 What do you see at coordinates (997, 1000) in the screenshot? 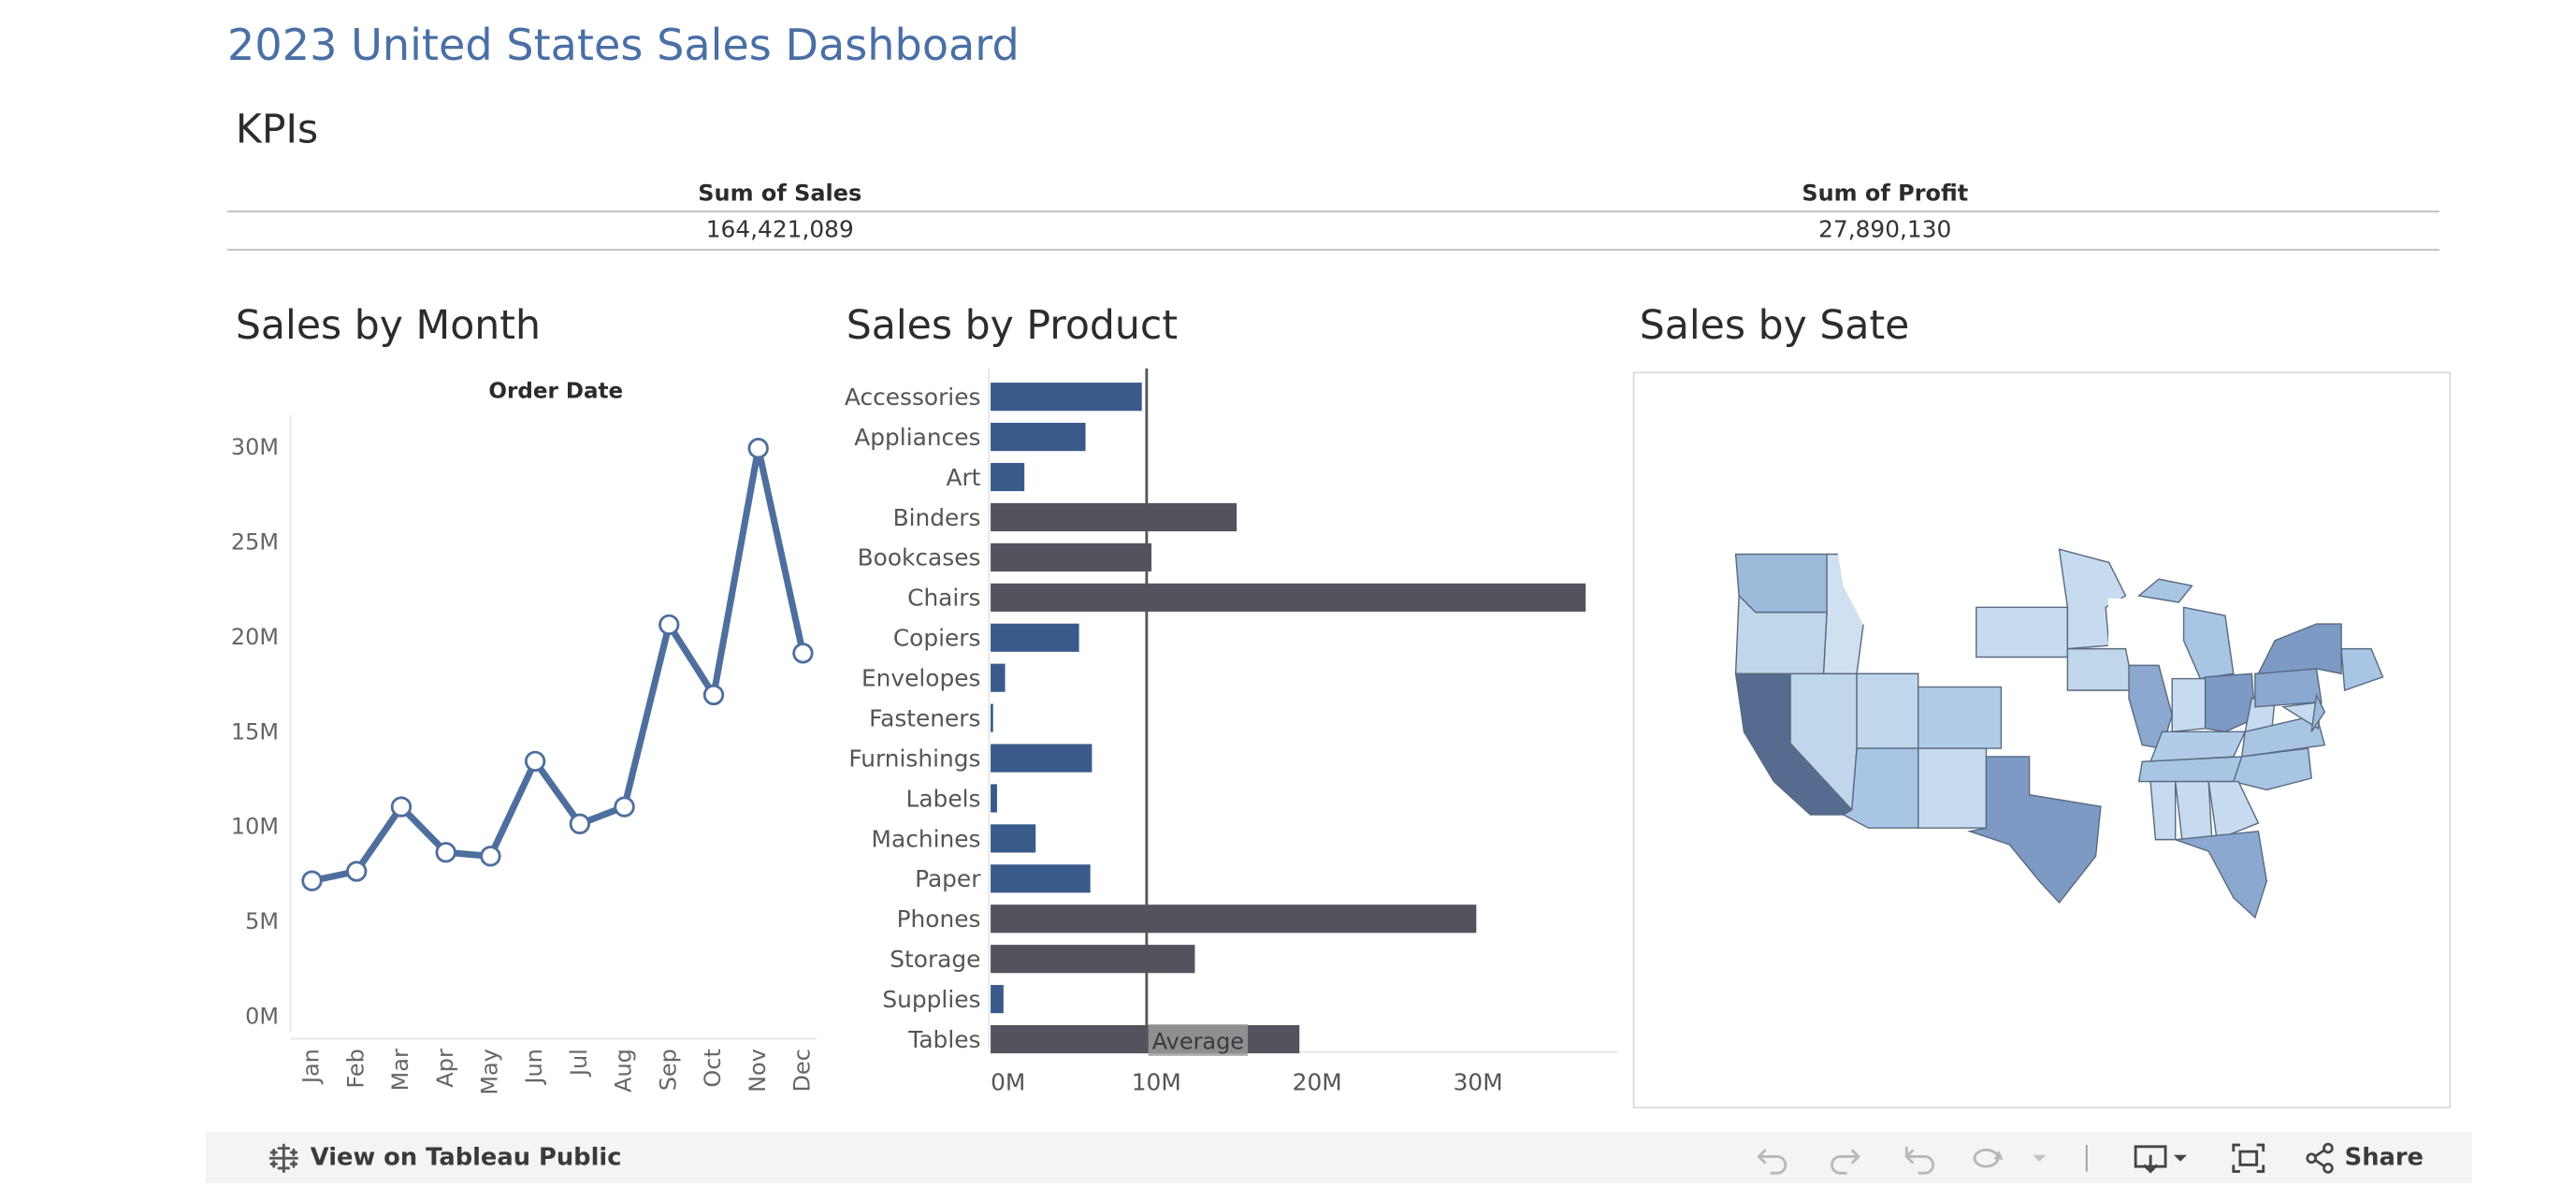
I see `bar-supplies` at bounding box center [997, 1000].